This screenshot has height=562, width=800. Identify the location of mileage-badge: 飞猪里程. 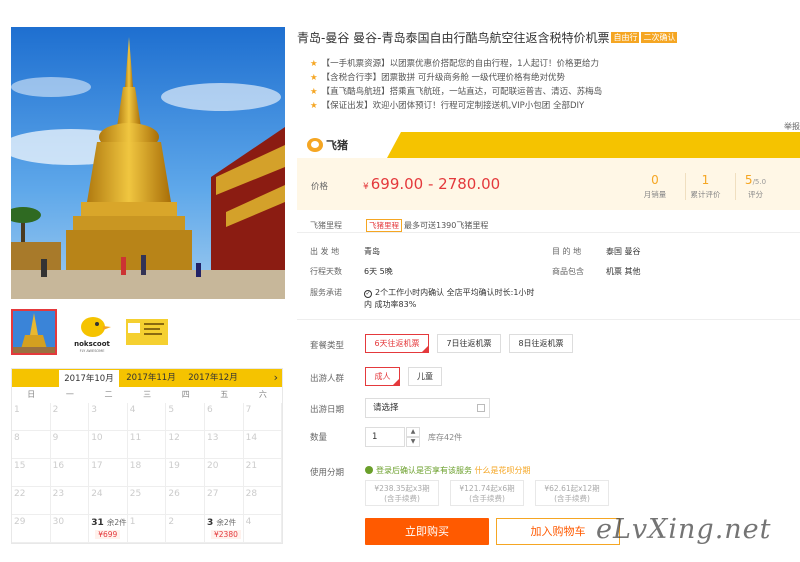
(384, 225).